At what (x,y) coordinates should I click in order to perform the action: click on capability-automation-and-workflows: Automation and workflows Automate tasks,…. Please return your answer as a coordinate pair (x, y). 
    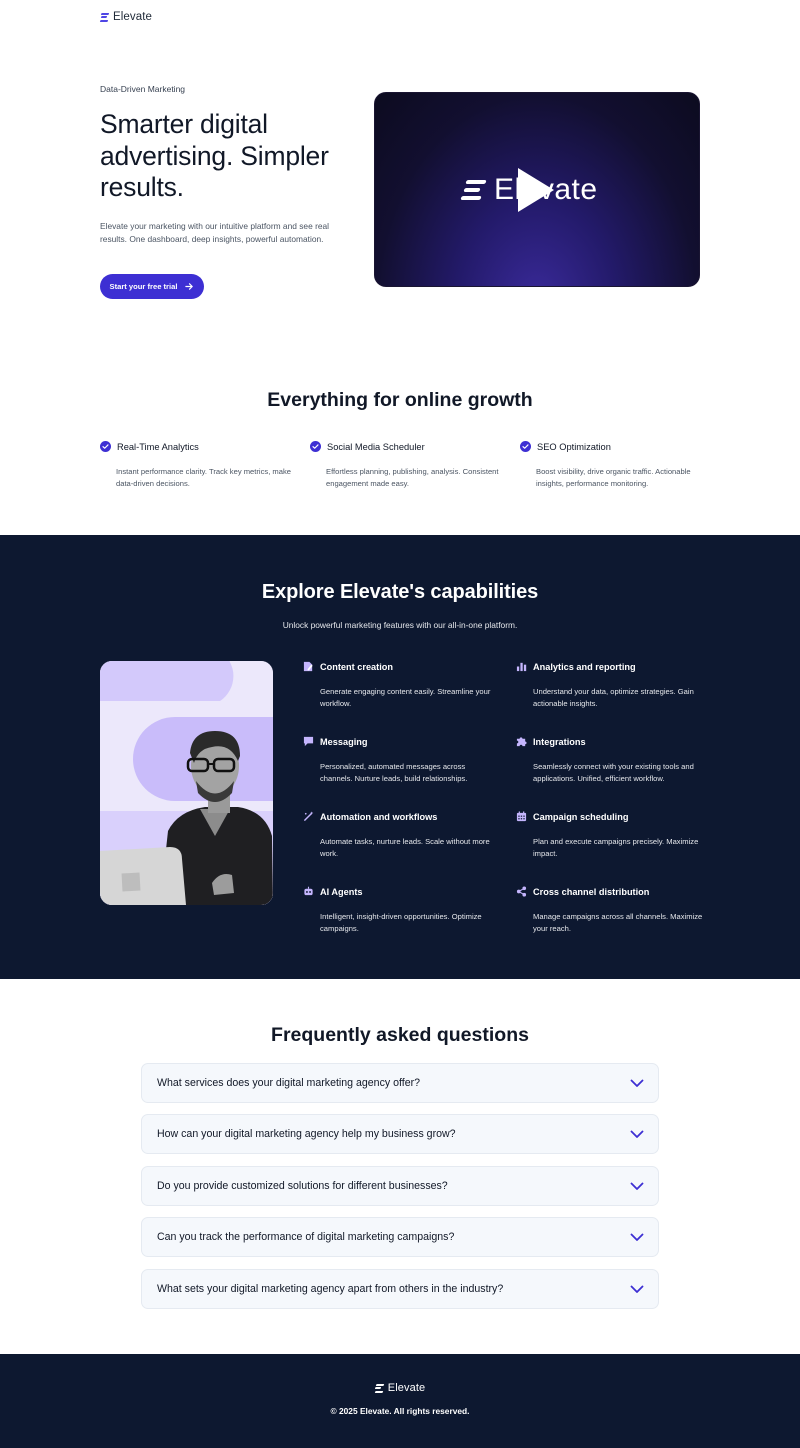
    Looking at the image, I should click on (398, 835).